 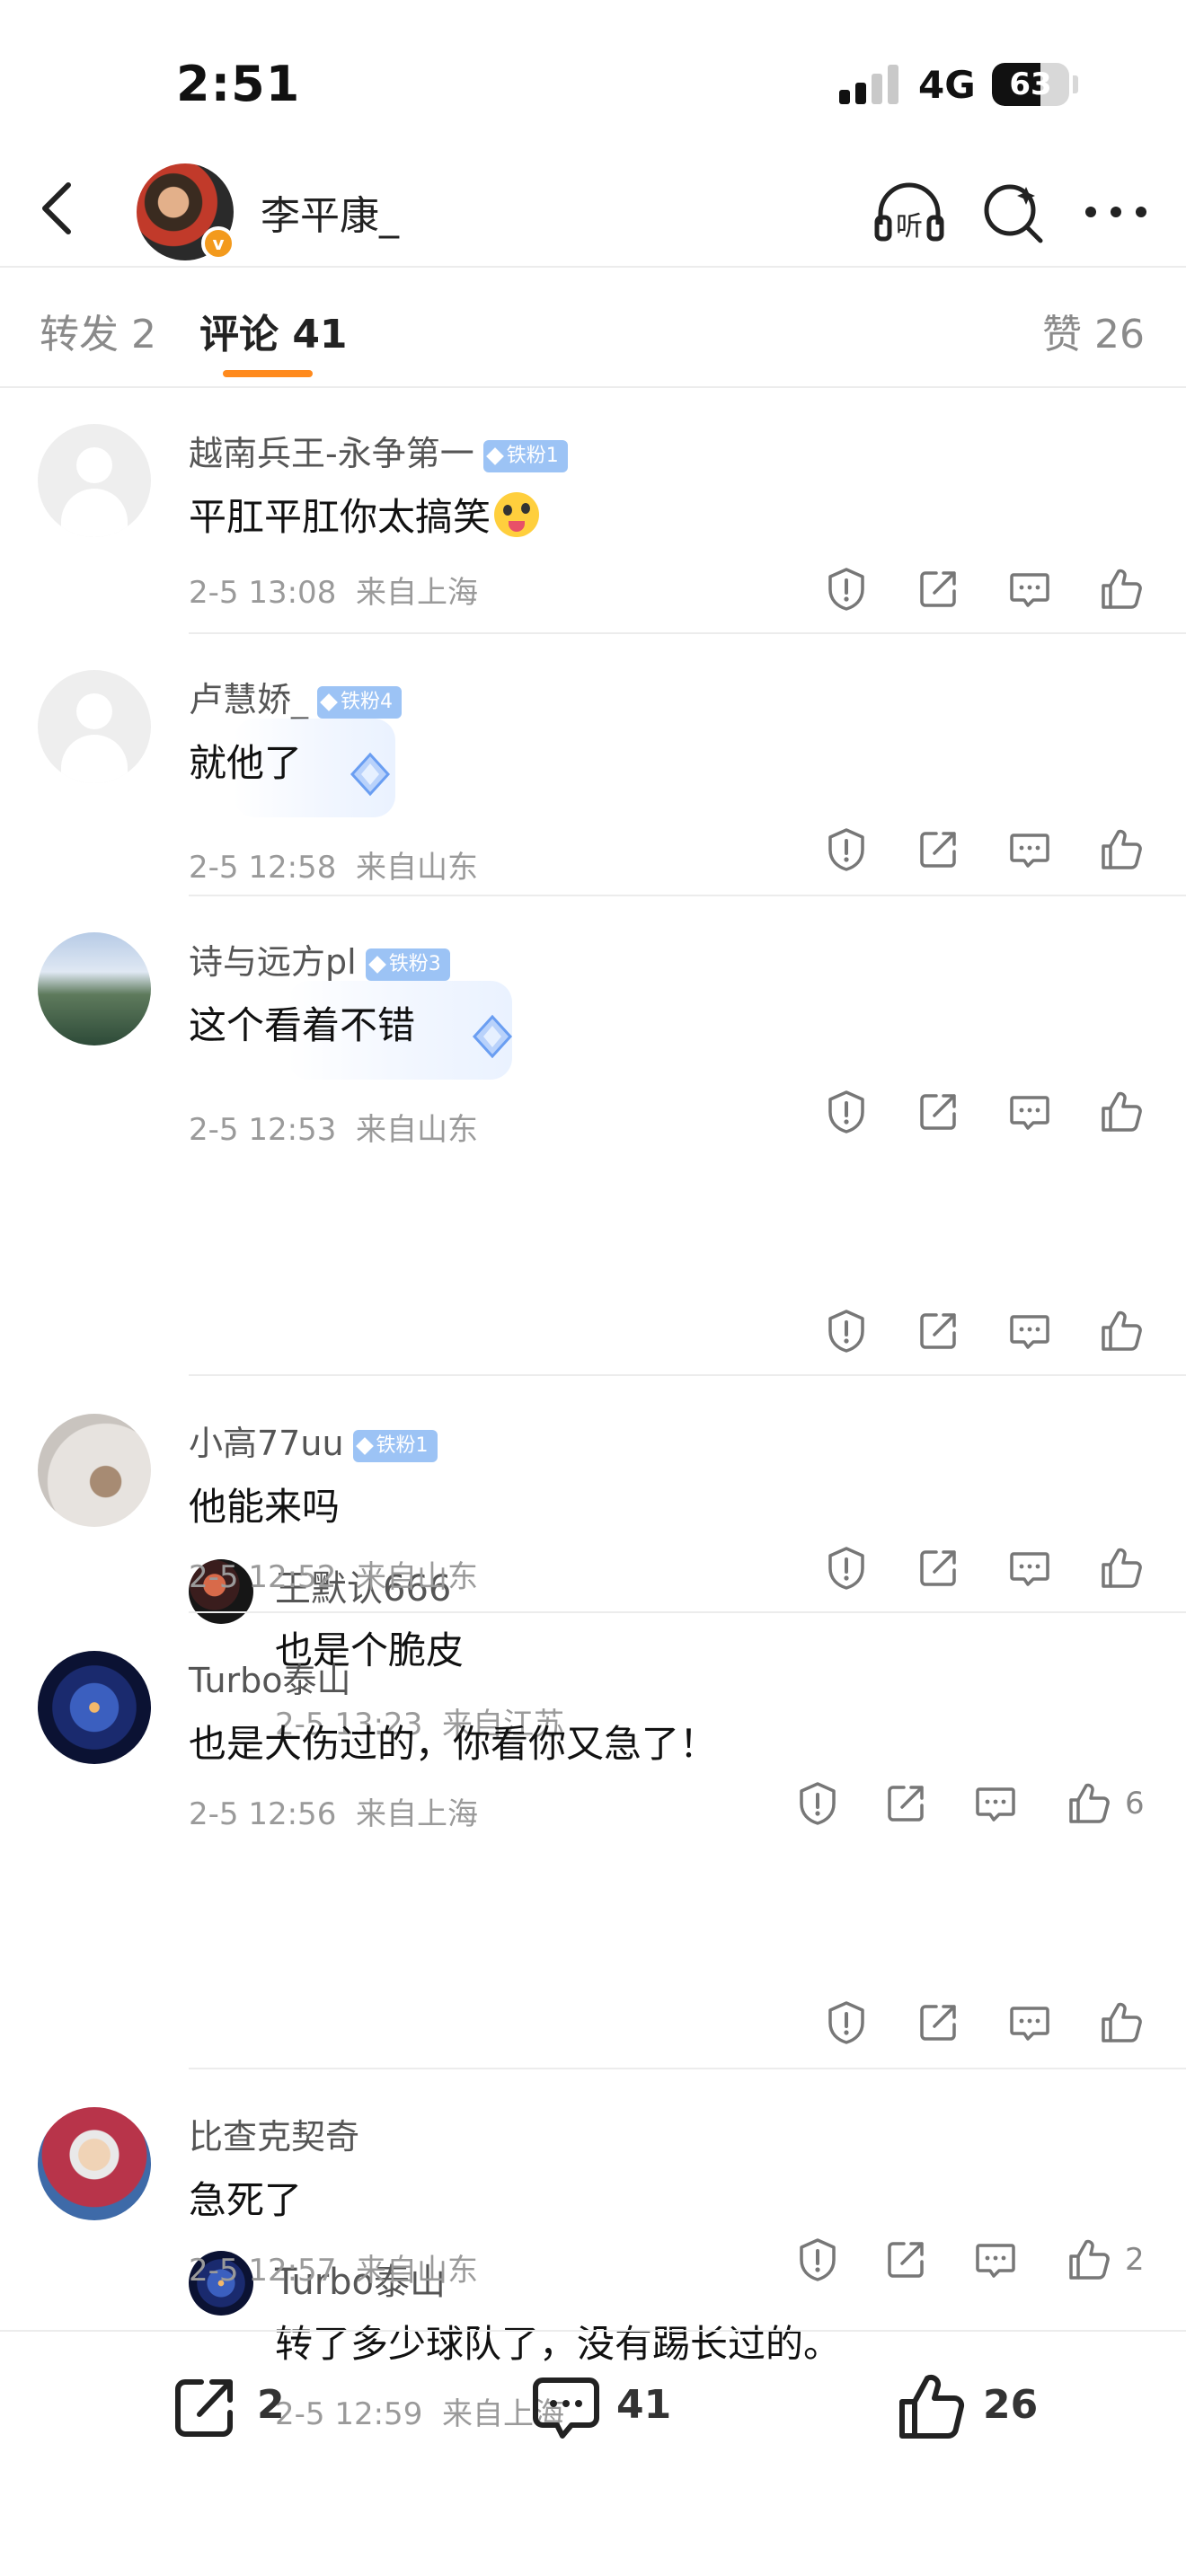 What do you see at coordinates (517, 514) in the screenshot?
I see `grinning-tongue-emoji` at bounding box center [517, 514].